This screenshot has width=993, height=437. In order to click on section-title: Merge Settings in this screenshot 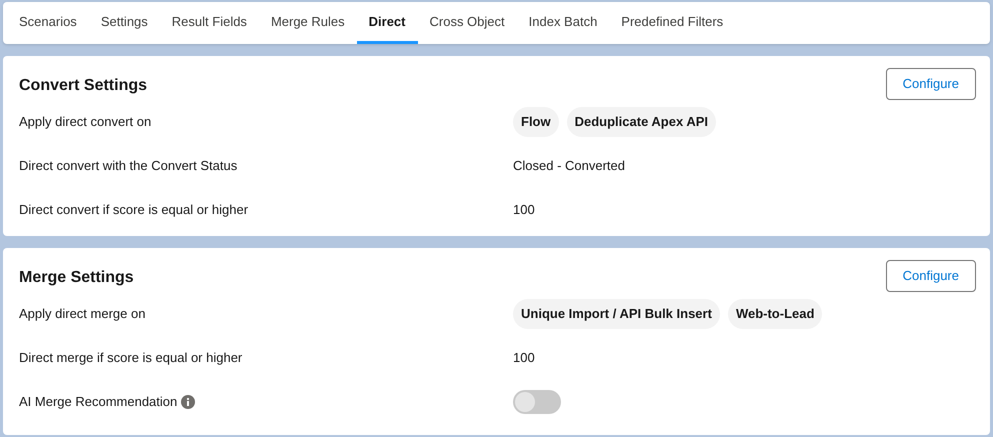, I will do `click(76, 278)`.